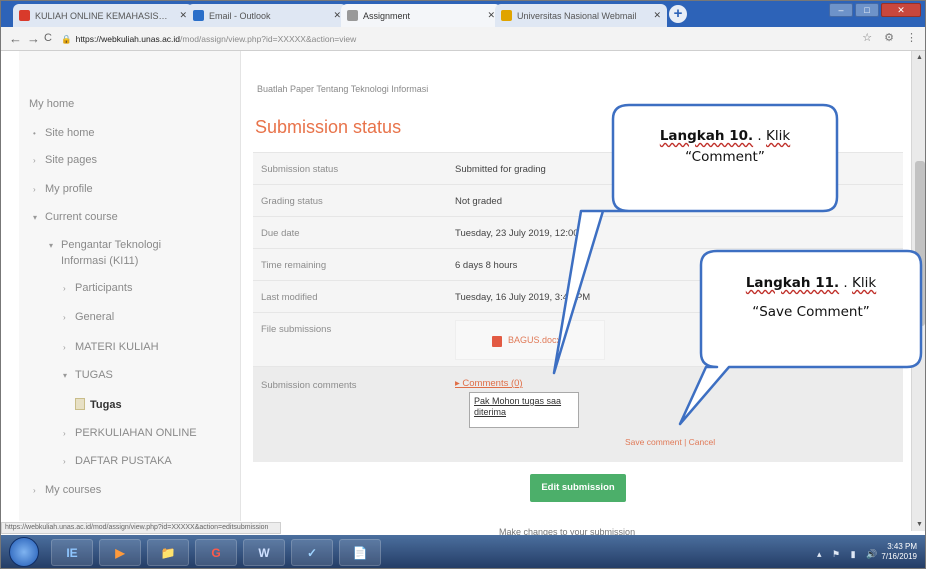 Image resolution: width=926 pixels, height=569 pixels. I want to click on sidebar-item-general: › General, so click(88, 317).